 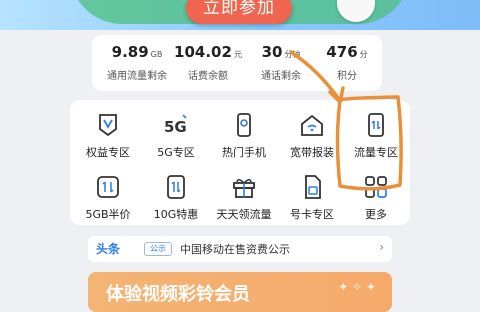 What do you see at coordinates (208, 62) in the screenshot?
I see `stat-balance: 104.02 元 话费余额` at bounding box center [208, 62].